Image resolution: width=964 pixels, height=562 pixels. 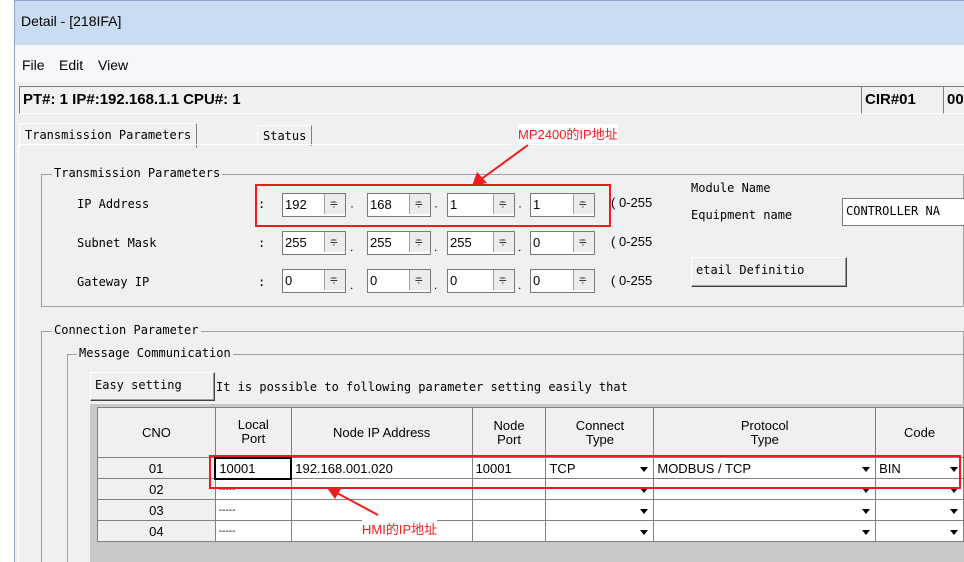 I want to click on hmi-ip-annotation: HMI的IP地址, so click(x=400, y=528).